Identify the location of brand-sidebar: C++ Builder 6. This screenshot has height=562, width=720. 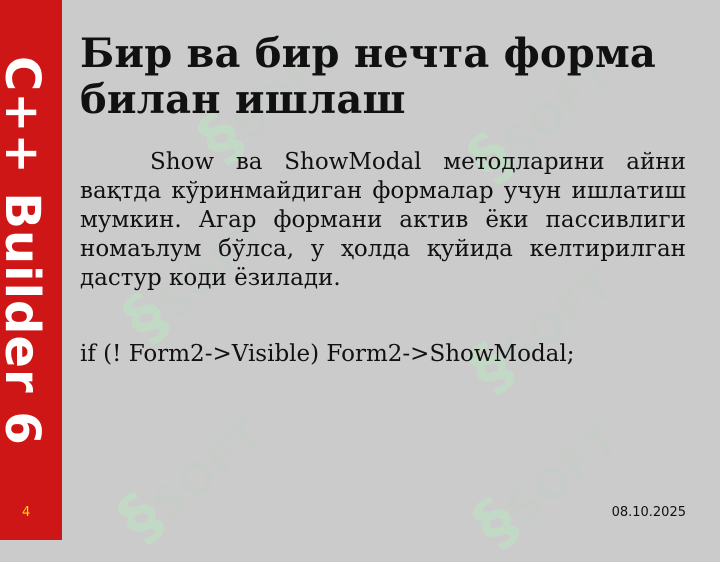
(31, 270).